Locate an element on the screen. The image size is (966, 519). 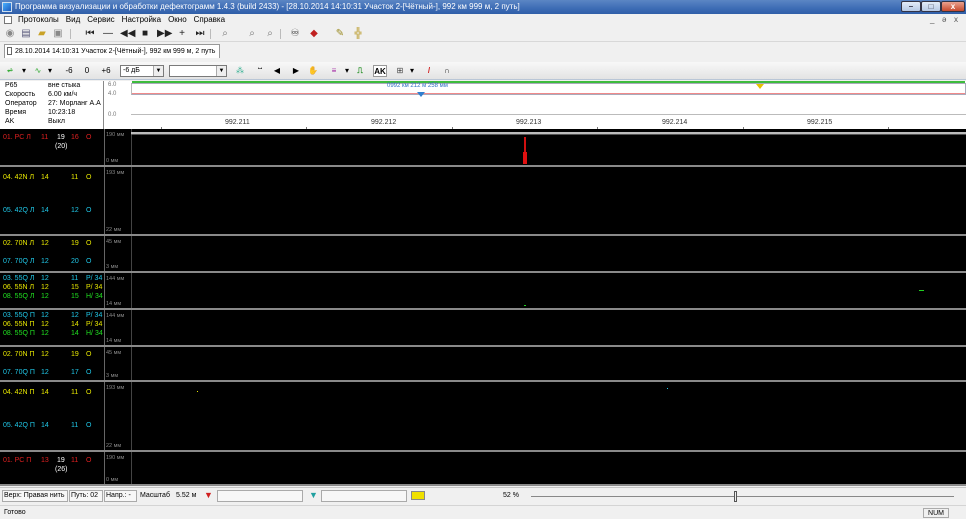
minus-icon: — is located at coordinates (108, 34).